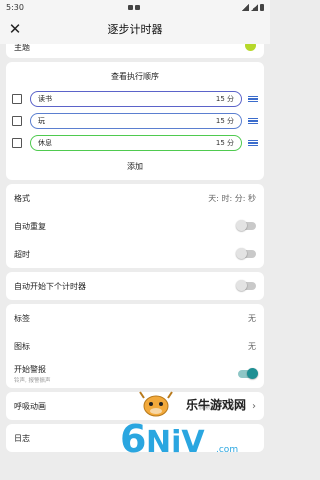 This screenshot has width=320, height=480. I want to click on format-row: 格式 天: 时: 分: 秒, so click(135, 198).